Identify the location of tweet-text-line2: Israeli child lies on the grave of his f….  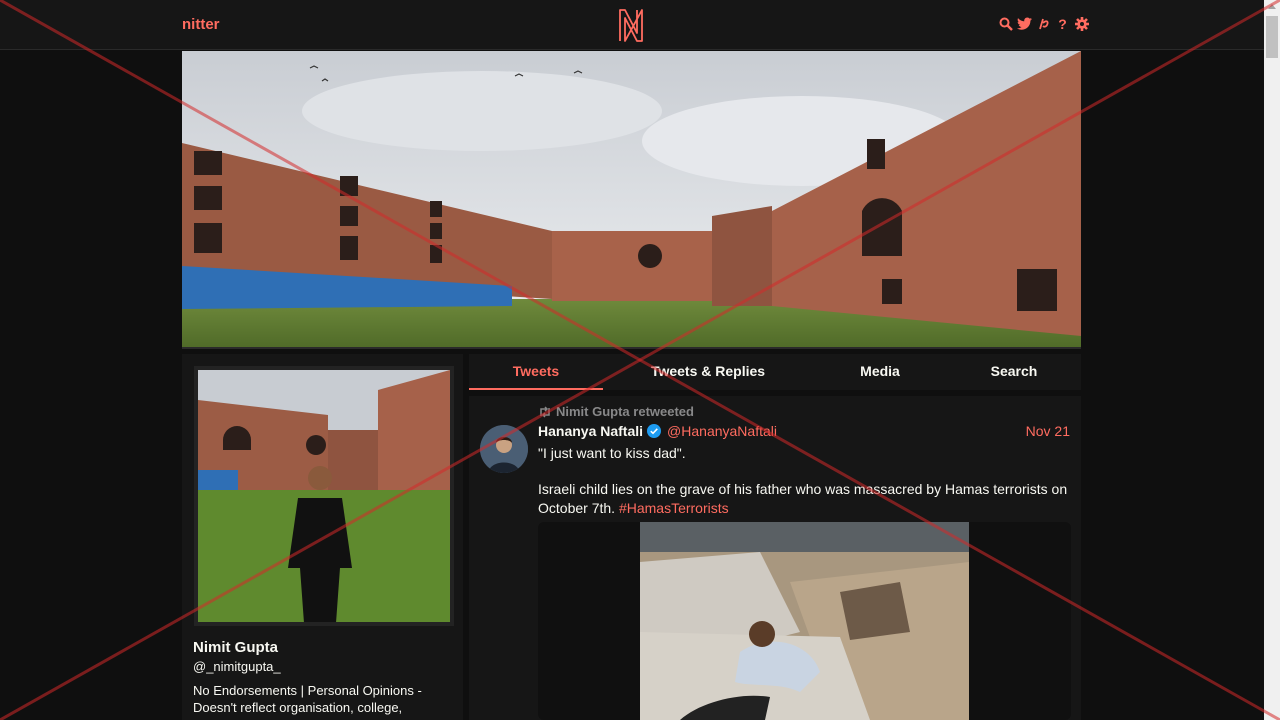
(803, 498).